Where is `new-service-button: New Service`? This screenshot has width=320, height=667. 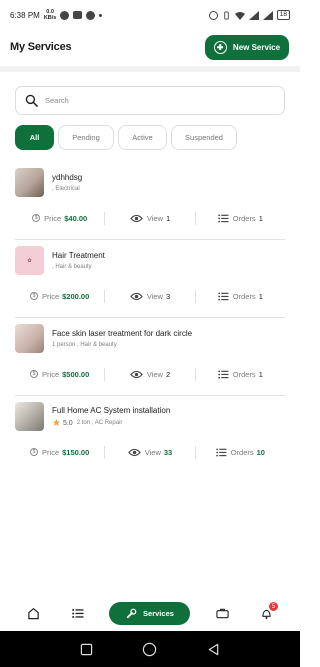 new-service-button: New Service is located at coordinates (247, 47).